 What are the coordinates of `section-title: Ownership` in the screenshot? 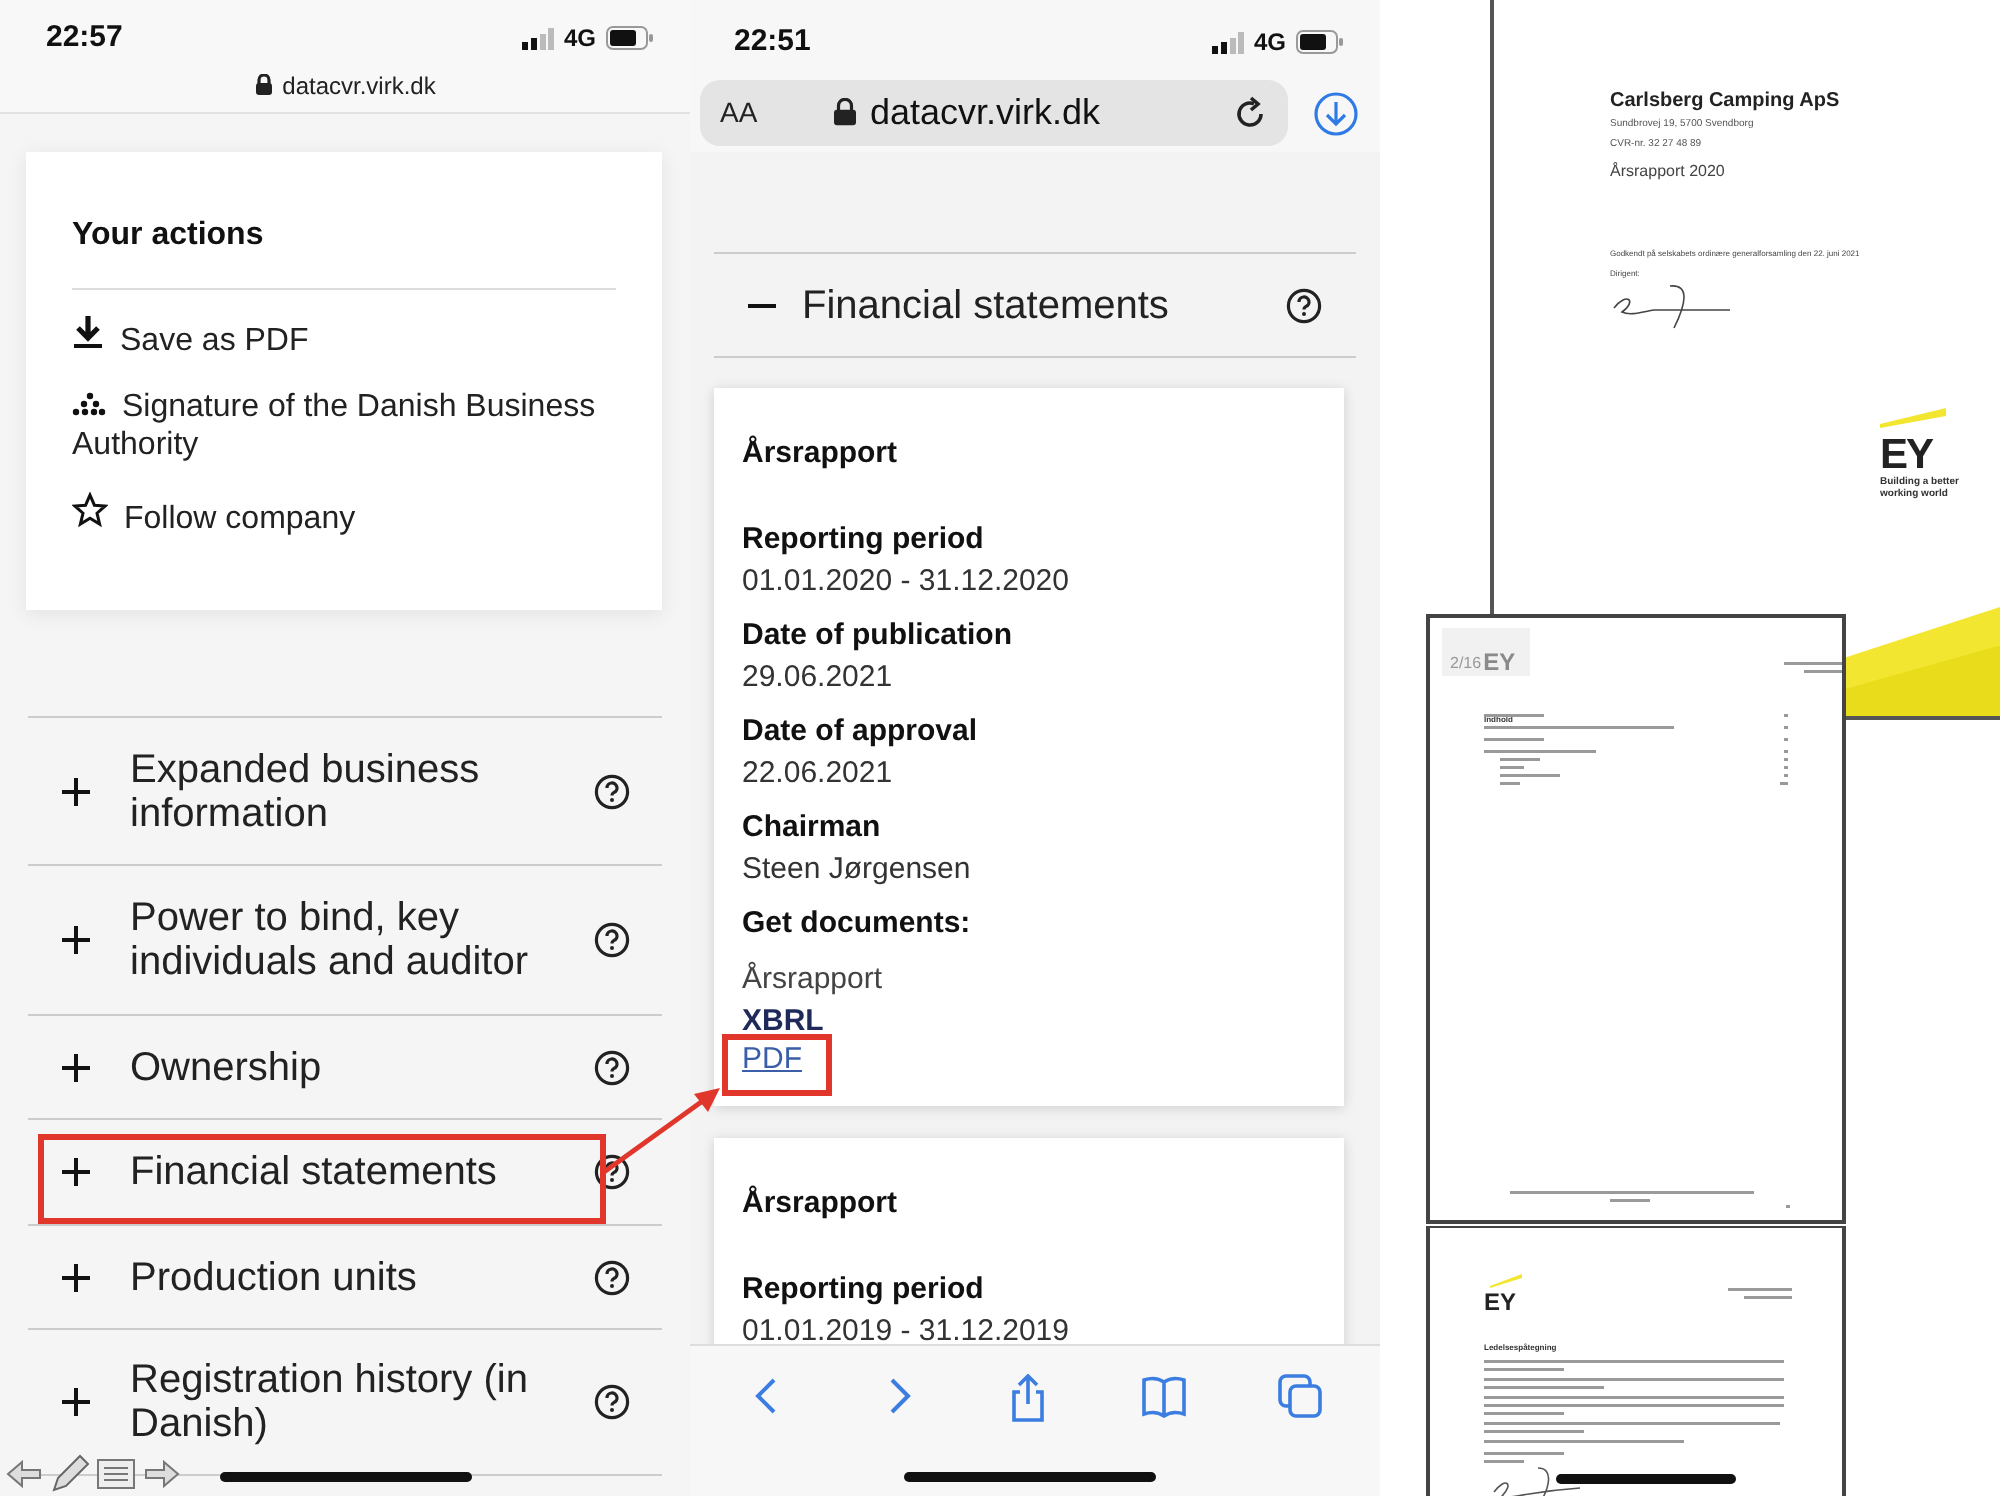 It's located at (227, 1067).